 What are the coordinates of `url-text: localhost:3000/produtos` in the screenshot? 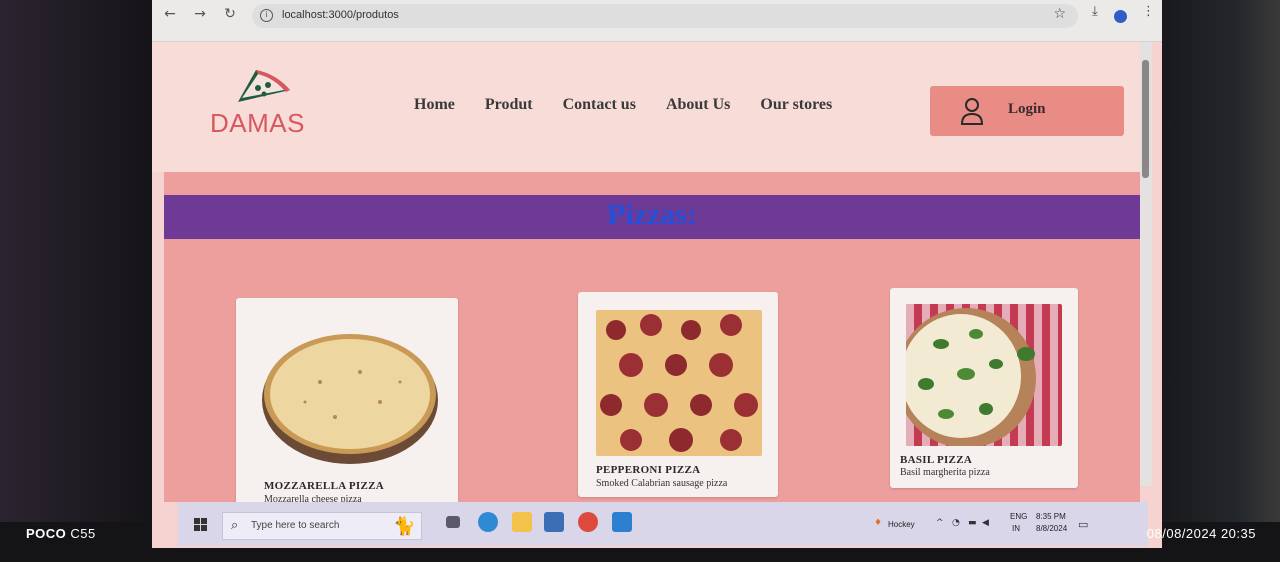 It's located at (340, 15).